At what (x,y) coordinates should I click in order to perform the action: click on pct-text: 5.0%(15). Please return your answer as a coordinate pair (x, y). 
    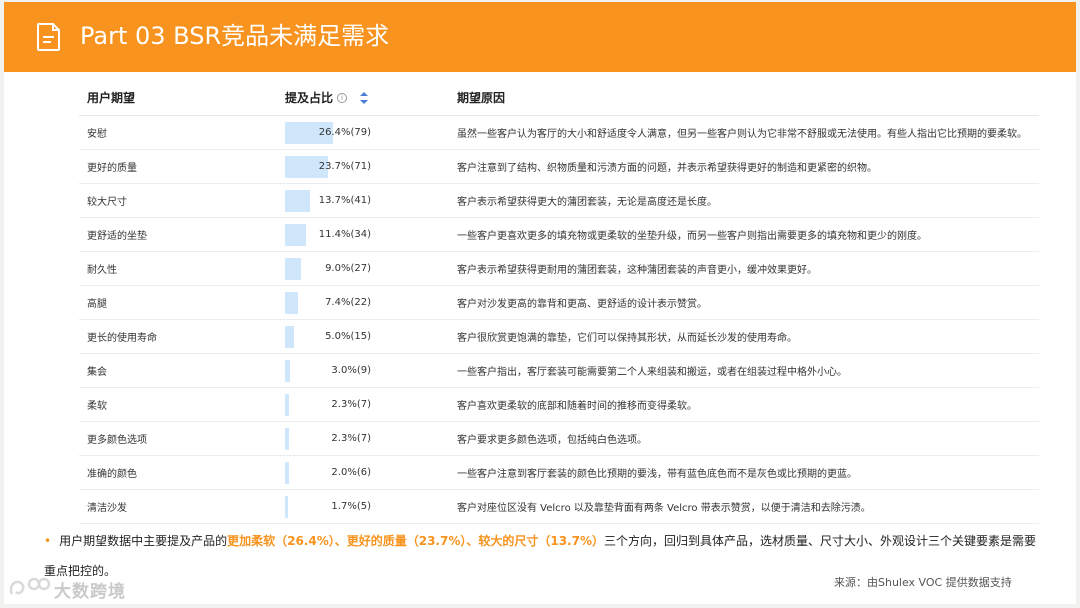
    Looking at the image, I should click on (348, 336).